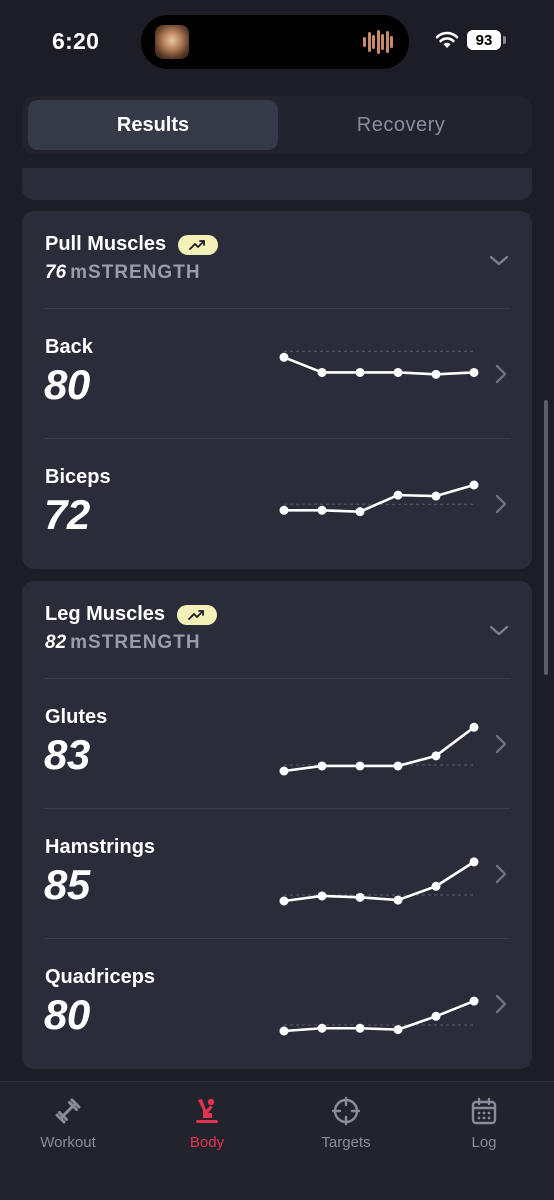 The height and width of the screenshot is (1200, 554). I want to click on now-playing-artwork, so click(172, 42).